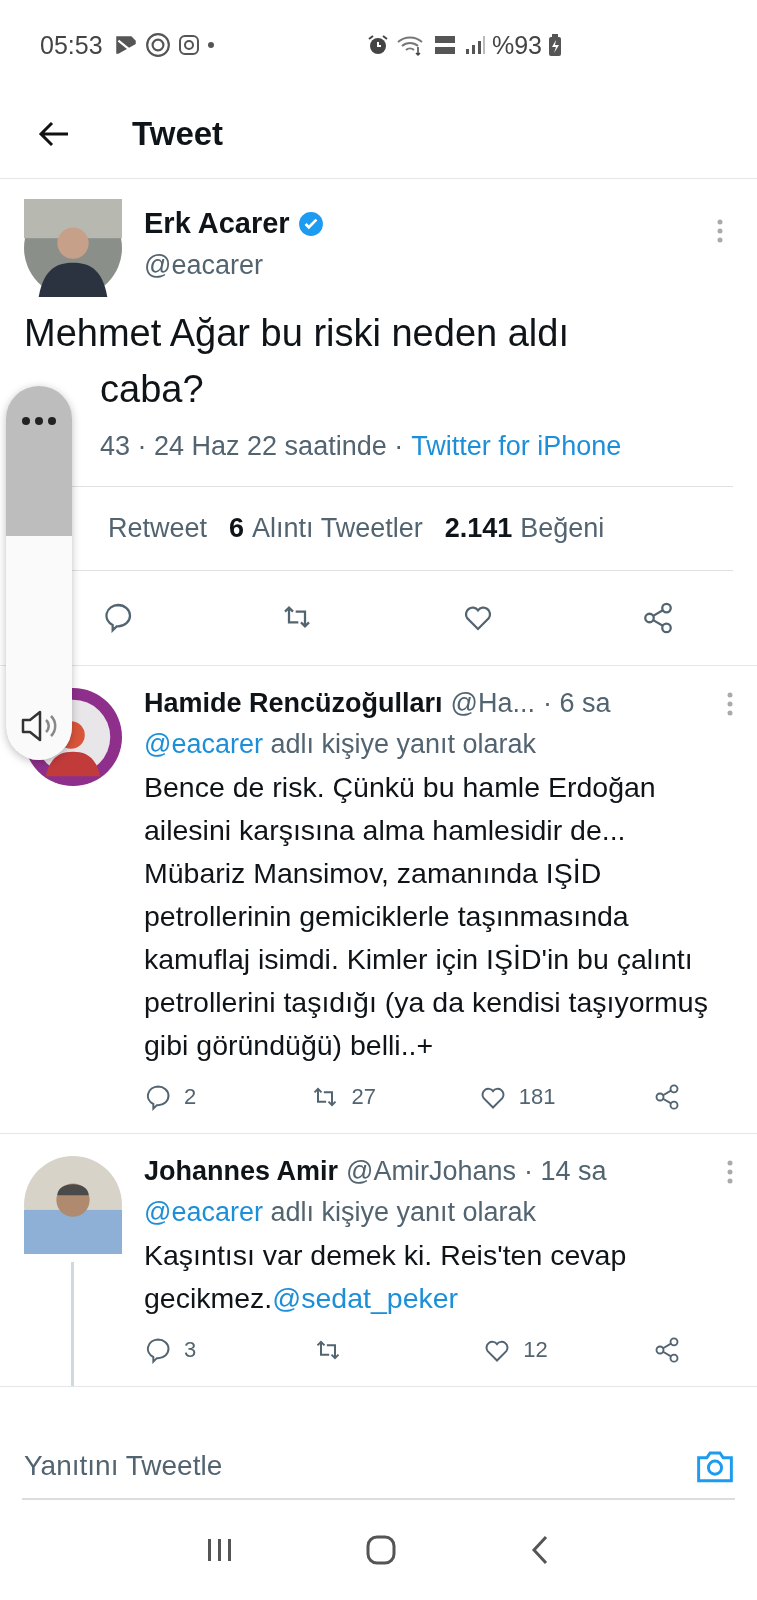 The image size is (757, 1600). Describe the element at coordinates (39, 421) in the screenshot. I see `more-options-icon` at that location.